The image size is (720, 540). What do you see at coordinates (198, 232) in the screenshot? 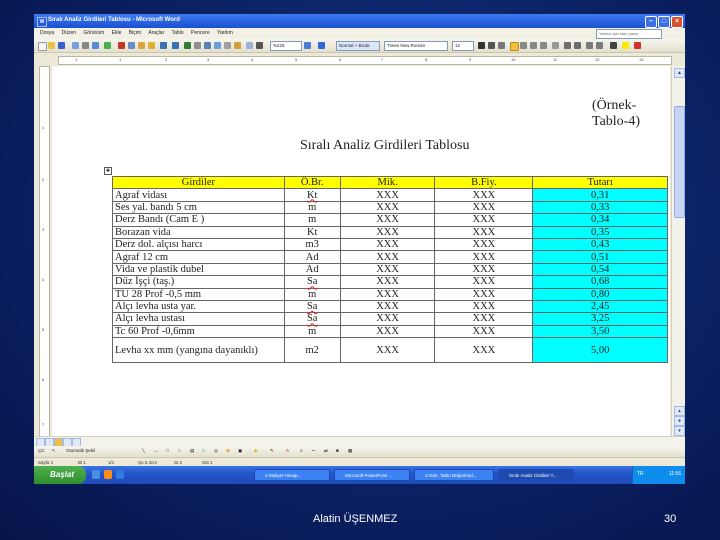
I see `cell-input: Borazan vida` at bounding box center [198, 232].